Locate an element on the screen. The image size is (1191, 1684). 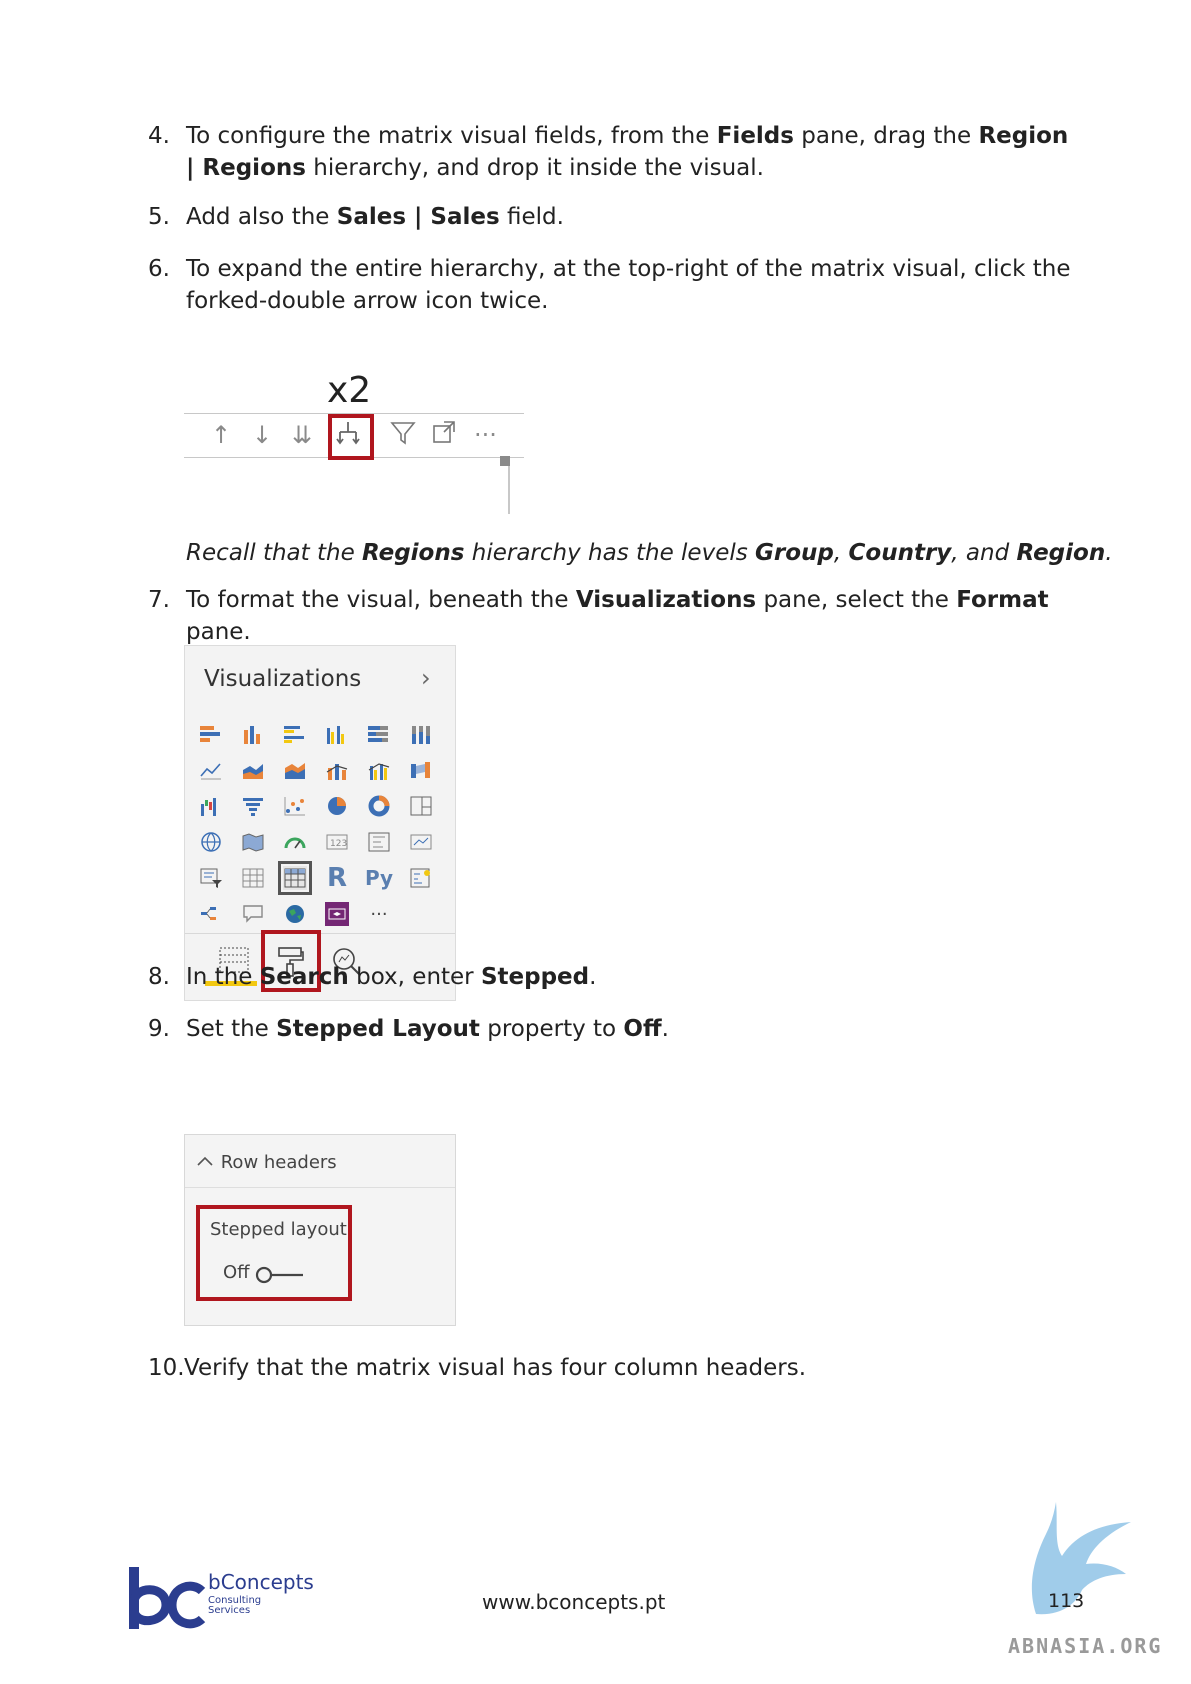
area-chart-icon is located at coordinates (253, 770).